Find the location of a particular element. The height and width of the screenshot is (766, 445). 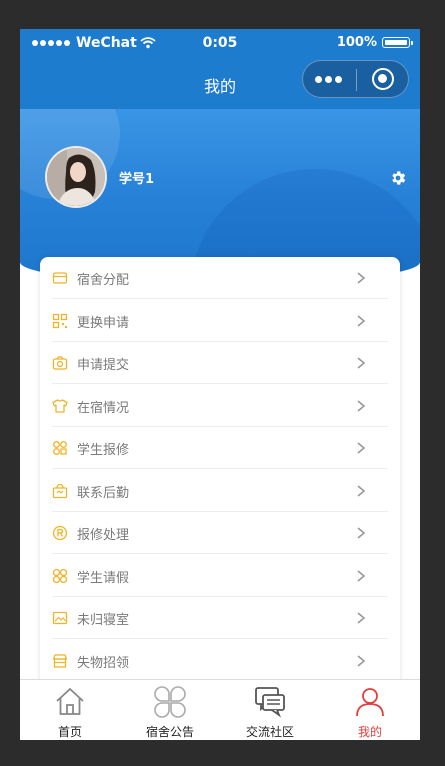

battery-status: 100% is located at coordinates (374, 42).